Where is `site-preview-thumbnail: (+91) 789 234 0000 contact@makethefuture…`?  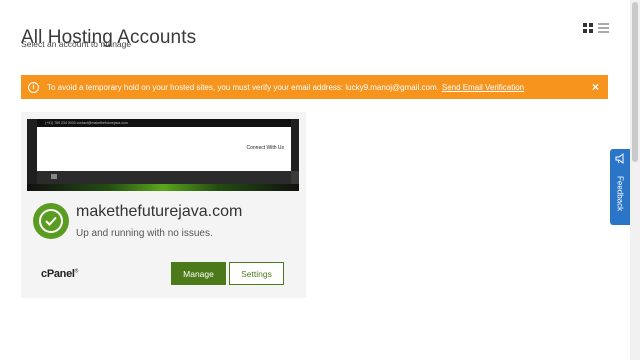
site-preview-thumbnail: (+91) 789 234 0000 contact@makethefuture… is located at coordinates (163, 155).